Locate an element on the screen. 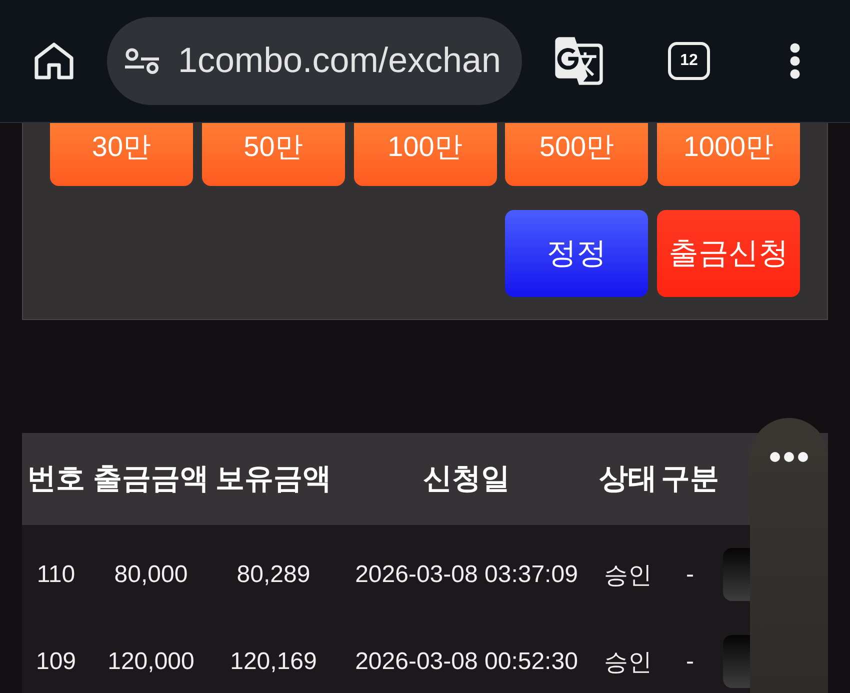  home-icon is located at coordinates (54, 61).